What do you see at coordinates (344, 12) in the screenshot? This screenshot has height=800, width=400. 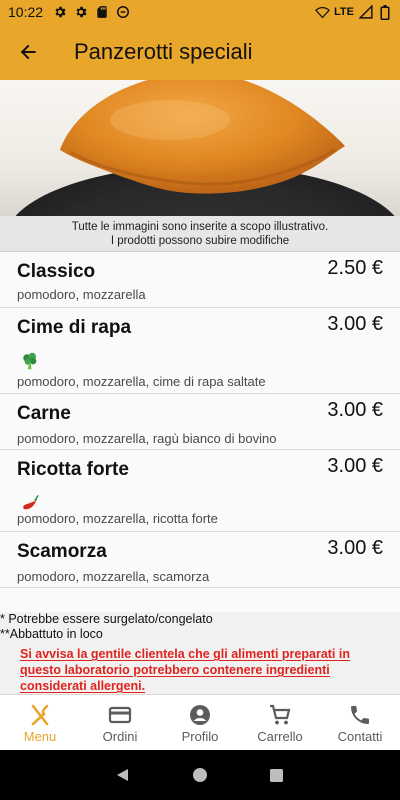 I see `network-type: LTE` at bounding box center [344, 12].